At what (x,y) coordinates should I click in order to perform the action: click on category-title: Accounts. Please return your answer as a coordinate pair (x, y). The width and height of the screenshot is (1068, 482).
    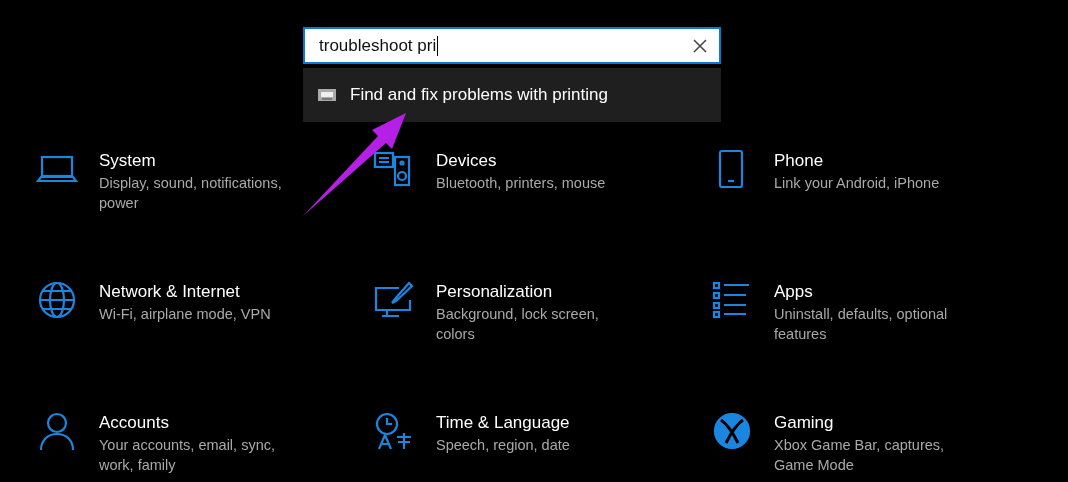
    Looking at the image, I should click on (134, 423).